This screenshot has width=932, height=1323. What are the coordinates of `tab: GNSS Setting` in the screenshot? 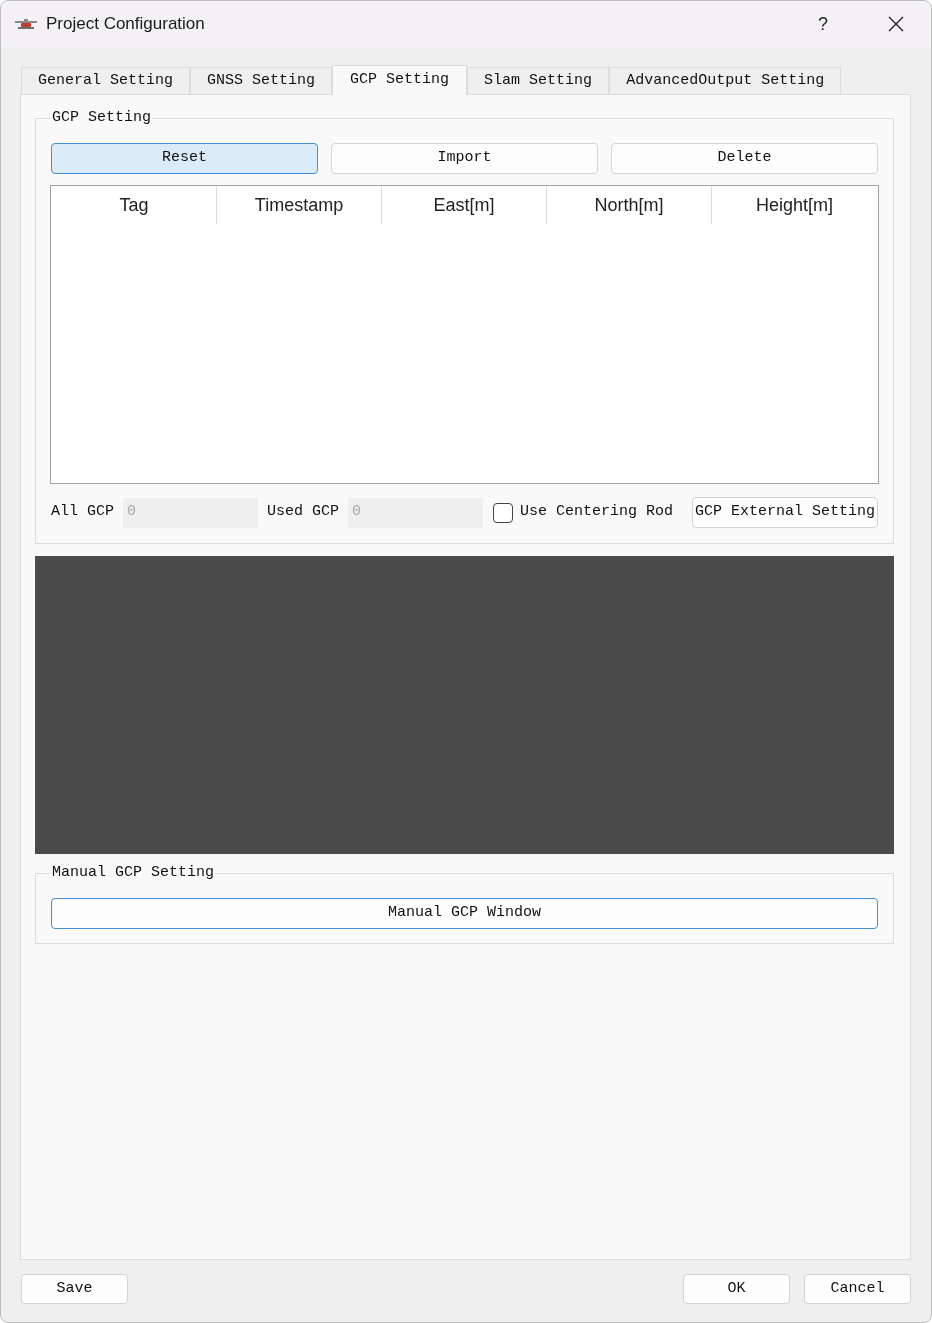 It's located at (261, 80).